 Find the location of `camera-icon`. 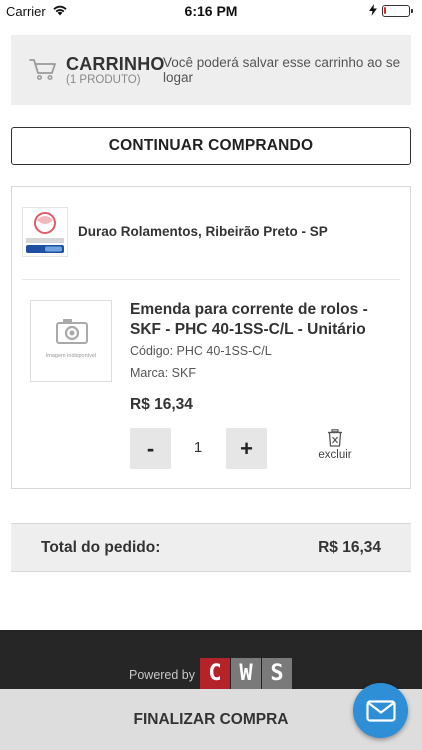

camera-icon is located at coordinates (72, 331).